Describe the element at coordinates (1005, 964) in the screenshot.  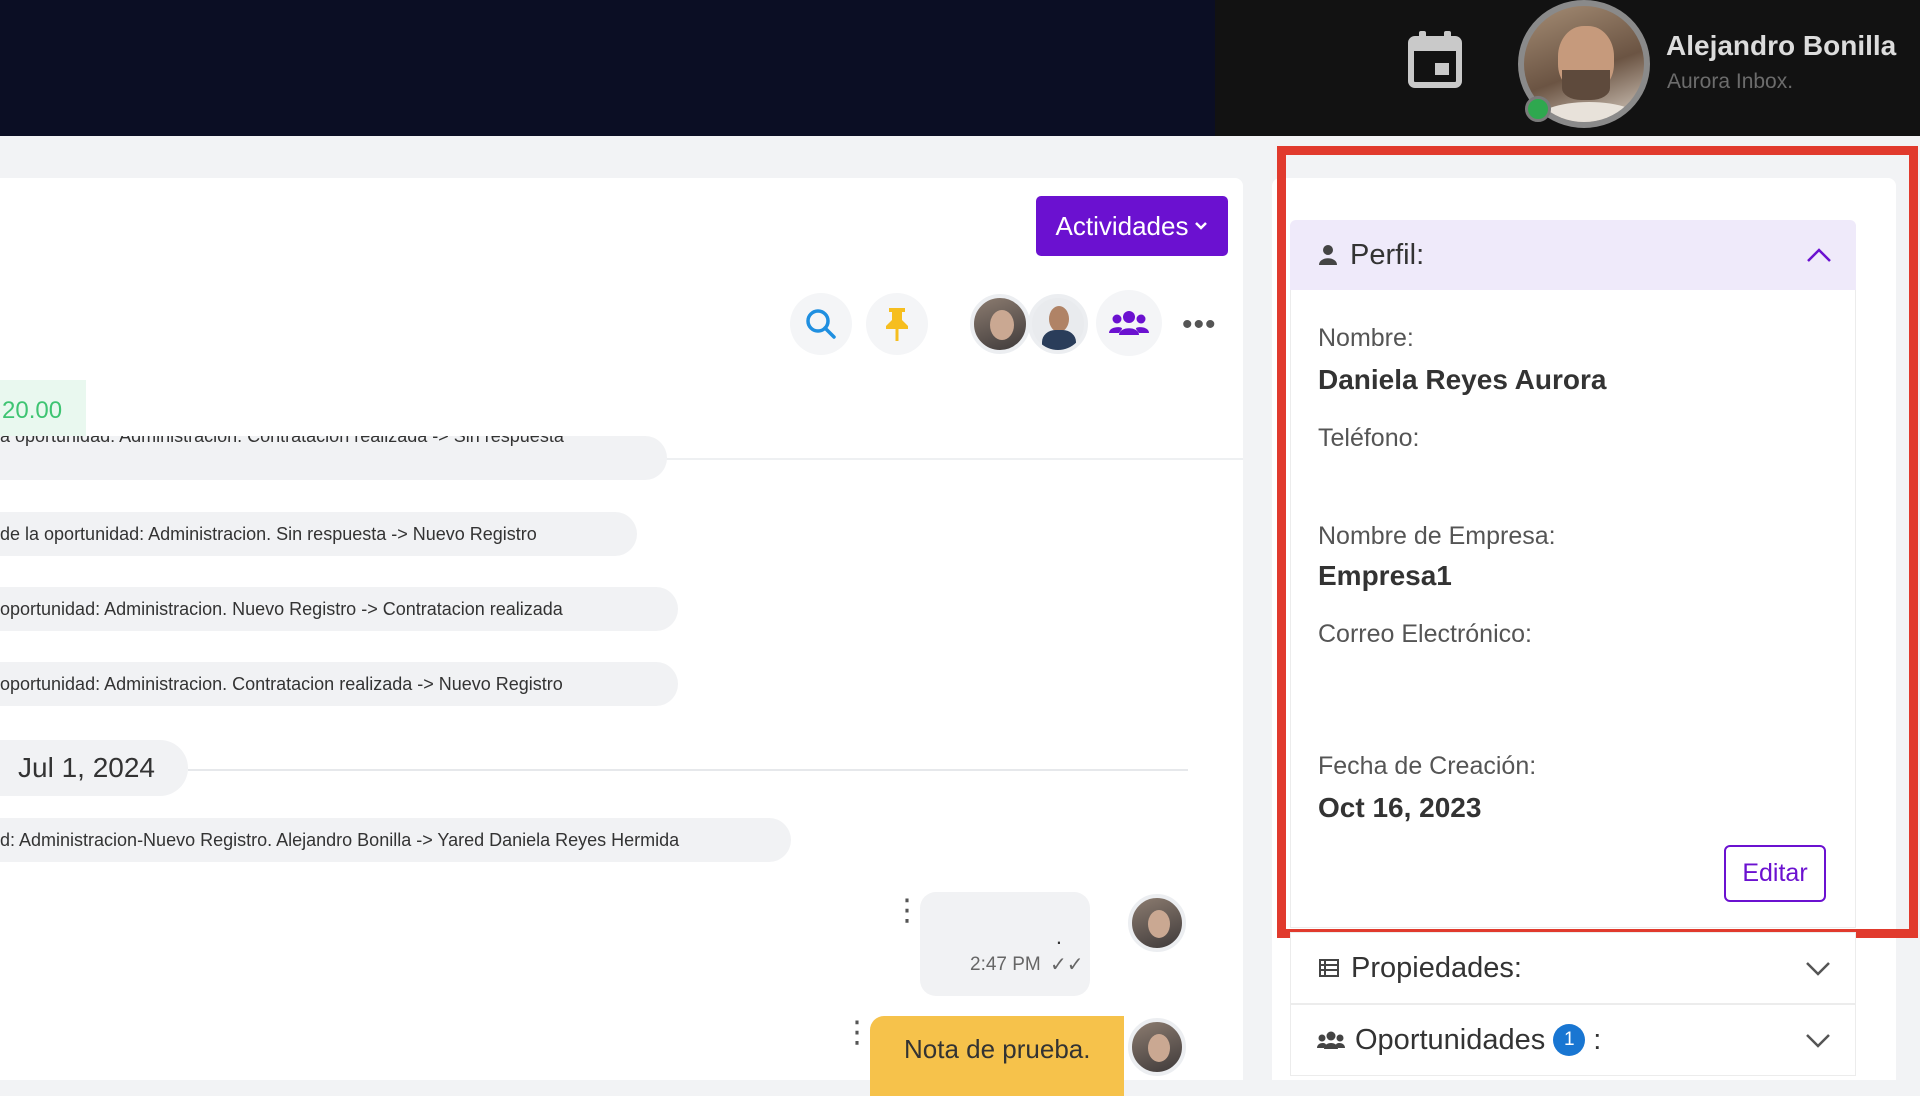
I see `message-time: 2:47 PM` at that location.